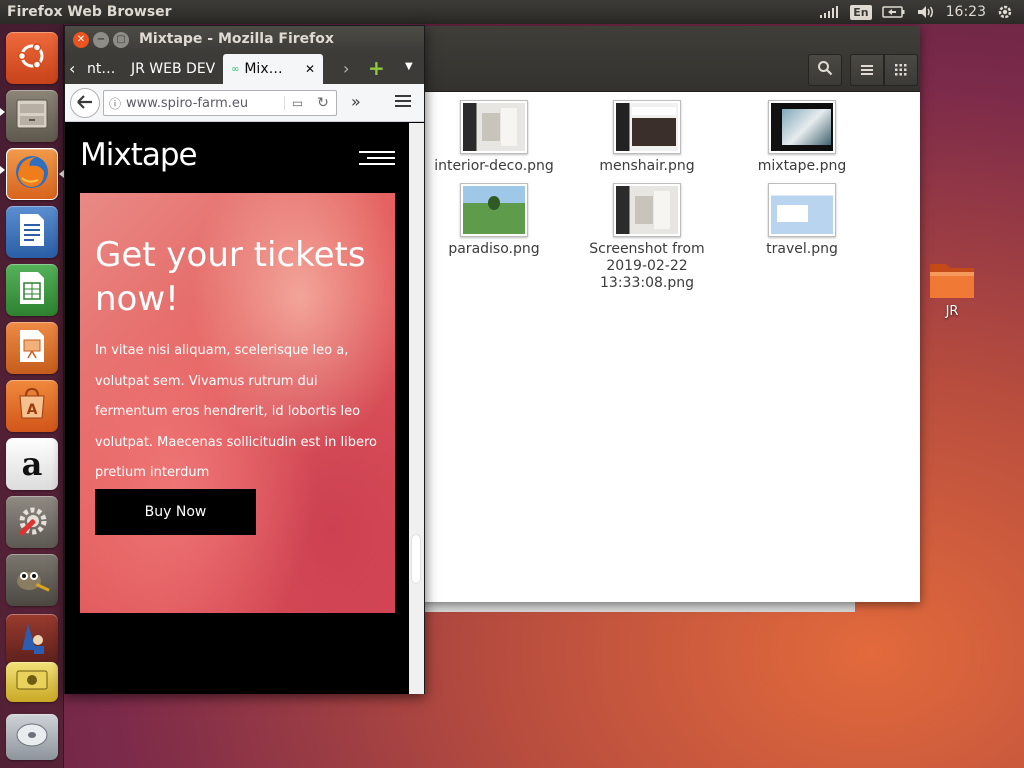 The height and width of the screenshot is (768, 1024). I want to click on scrollbar-thumb, so click(416, 559).